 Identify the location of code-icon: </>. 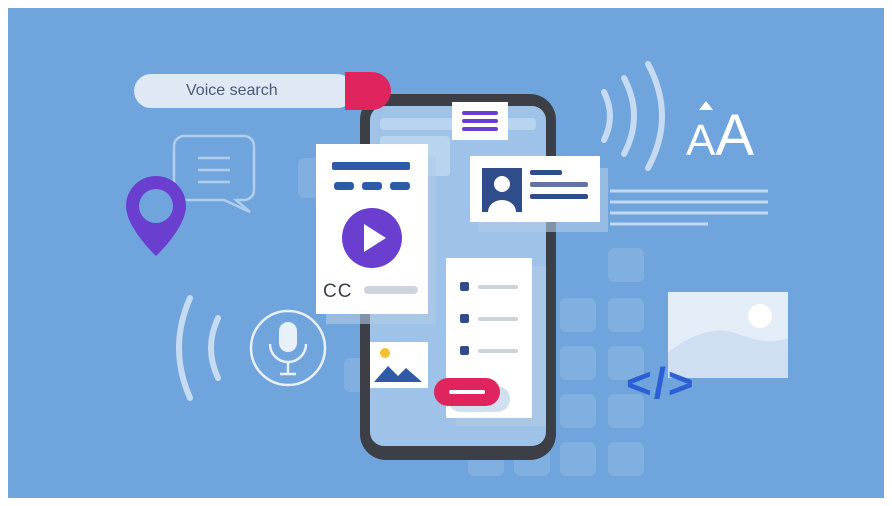
(661, 383).